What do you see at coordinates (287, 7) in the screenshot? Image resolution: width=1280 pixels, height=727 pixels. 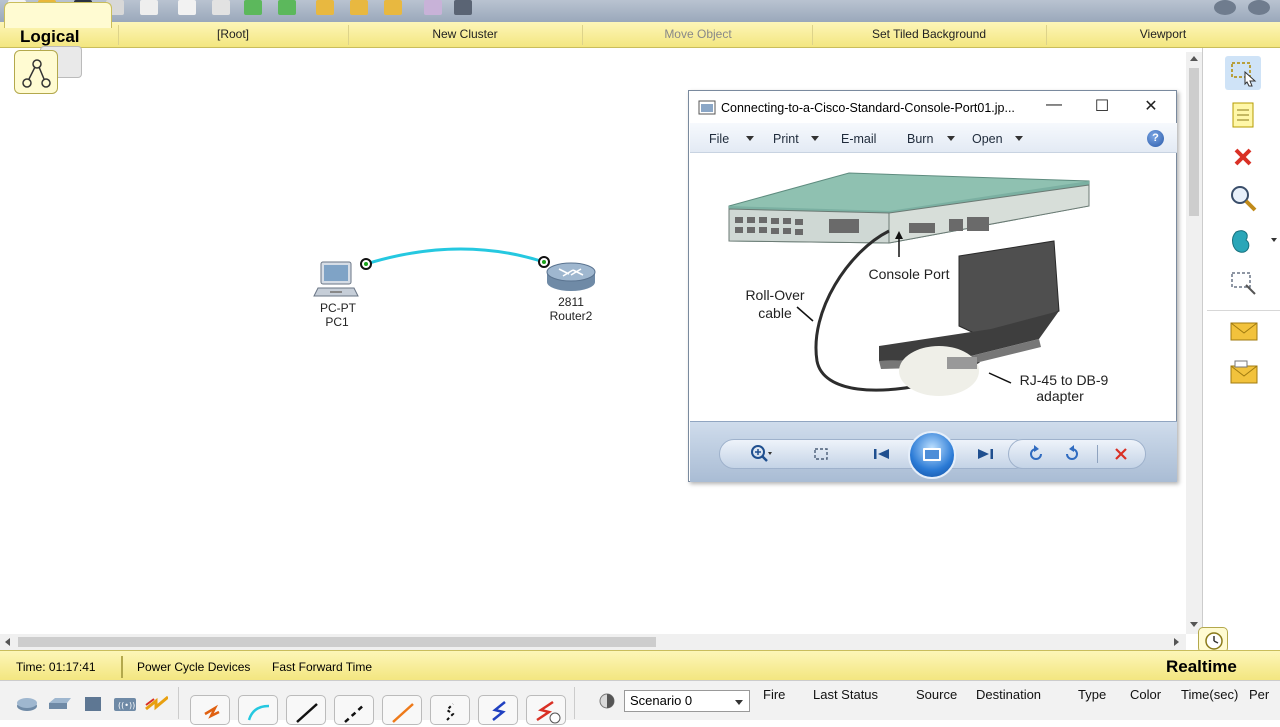 I see `redo-icon` at bounding box center [287, 7].